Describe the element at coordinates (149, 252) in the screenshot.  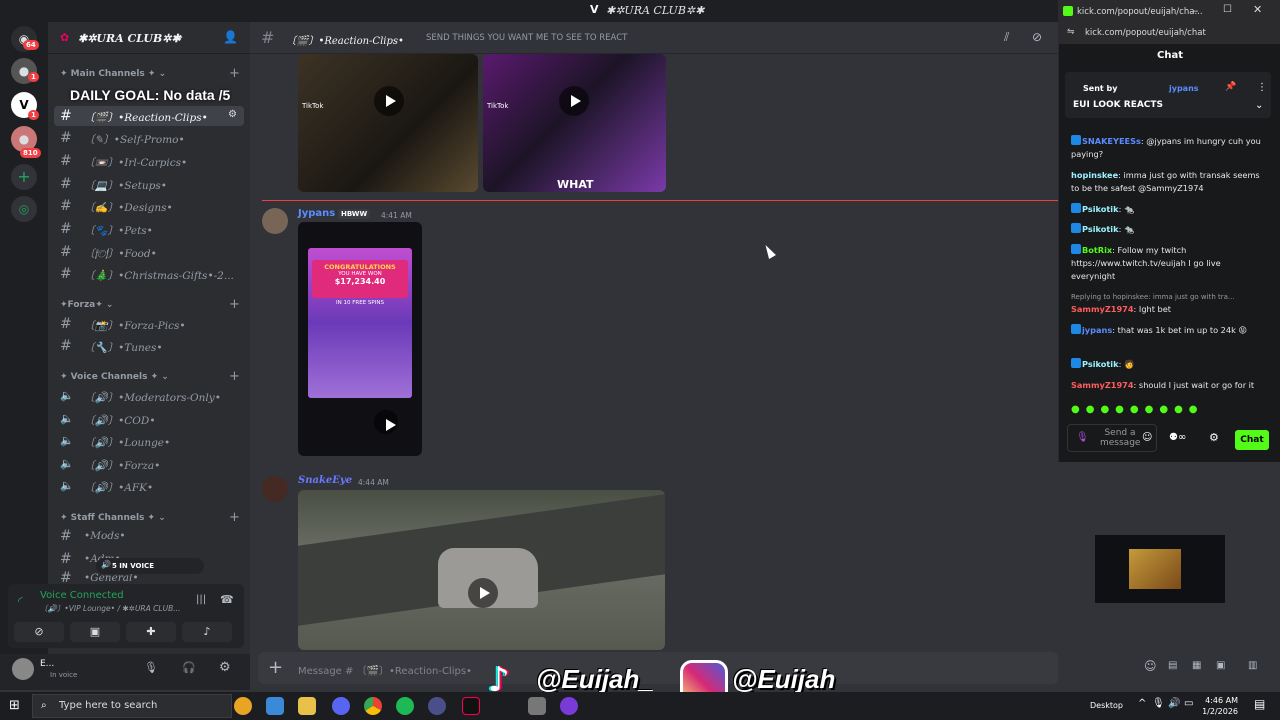
I see `channel-food: # 〔🍽〕•Food•` at that location.